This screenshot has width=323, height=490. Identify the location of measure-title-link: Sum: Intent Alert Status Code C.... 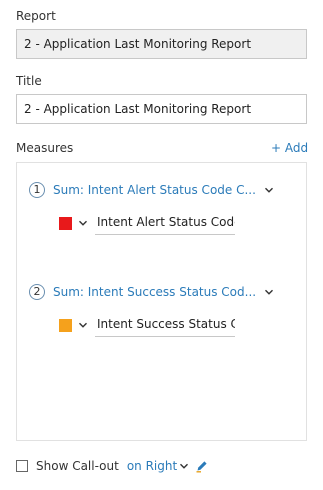
(154, 190).